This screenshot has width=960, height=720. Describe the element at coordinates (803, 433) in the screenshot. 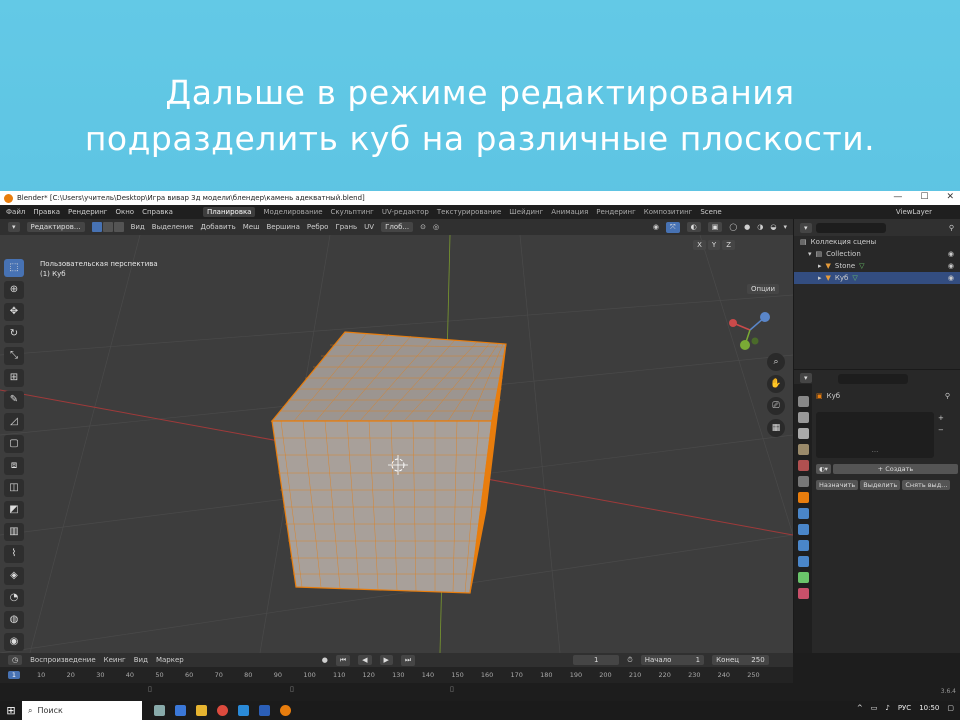

I see `output-tab-icon` at that location.